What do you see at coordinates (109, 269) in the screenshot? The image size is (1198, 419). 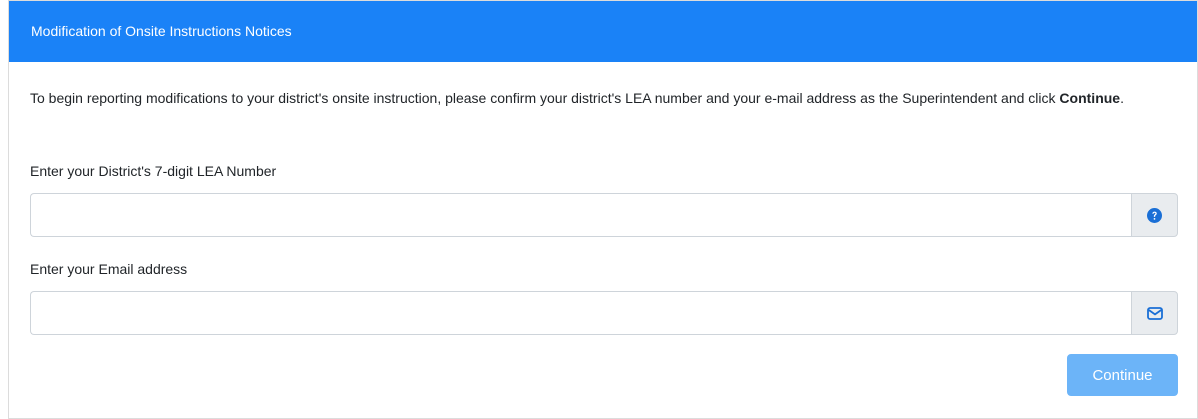 I see `email-label: Enter your Email address` at bounding box center [109, 269].